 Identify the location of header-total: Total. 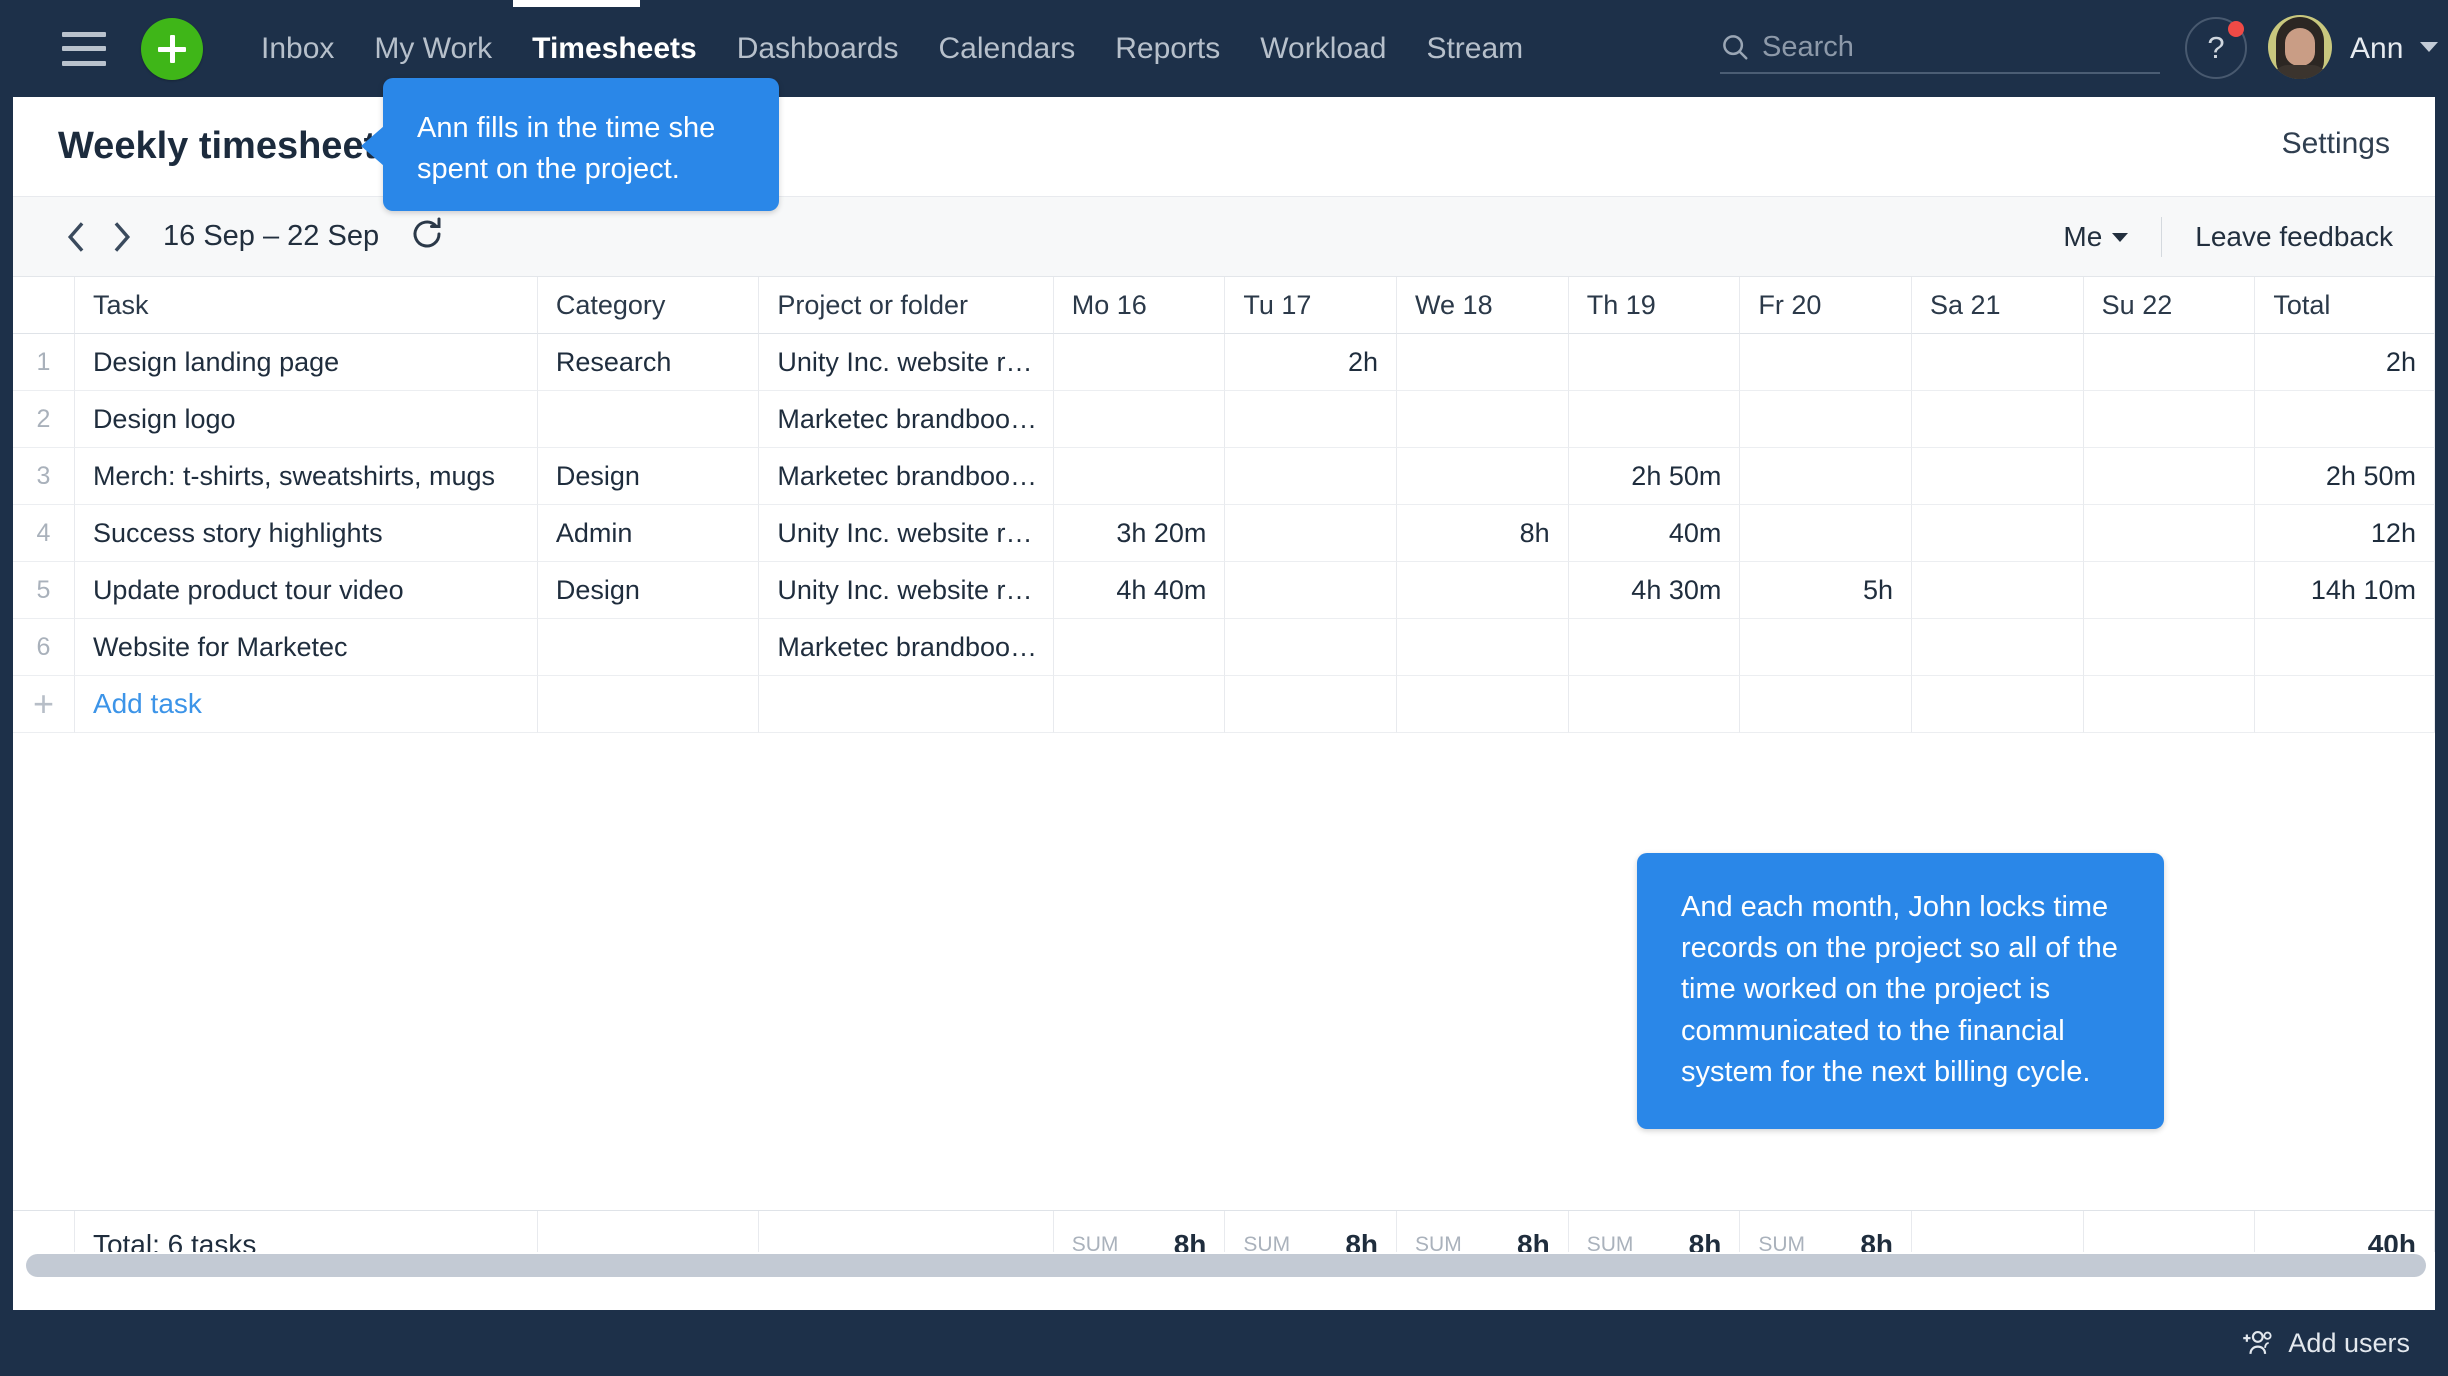
(2345, 305).